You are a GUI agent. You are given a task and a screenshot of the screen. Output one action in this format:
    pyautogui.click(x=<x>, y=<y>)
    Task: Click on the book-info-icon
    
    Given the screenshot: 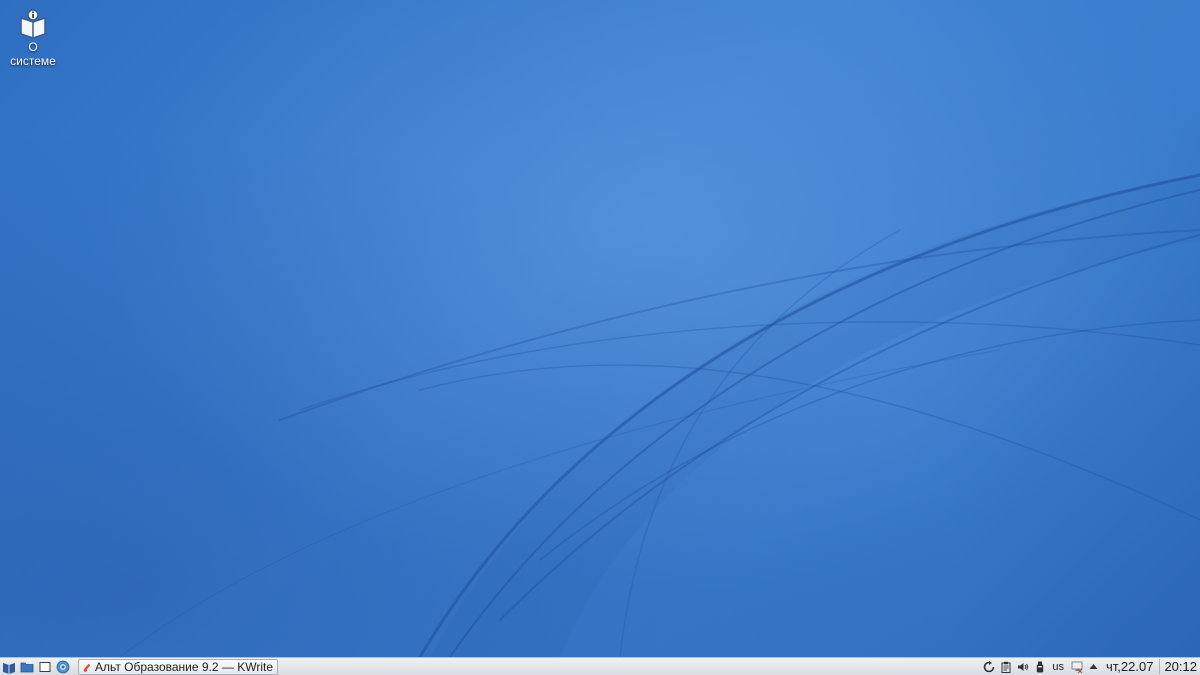 What is the action you would take?
    pyautogui.click(x=33, y=24)
    